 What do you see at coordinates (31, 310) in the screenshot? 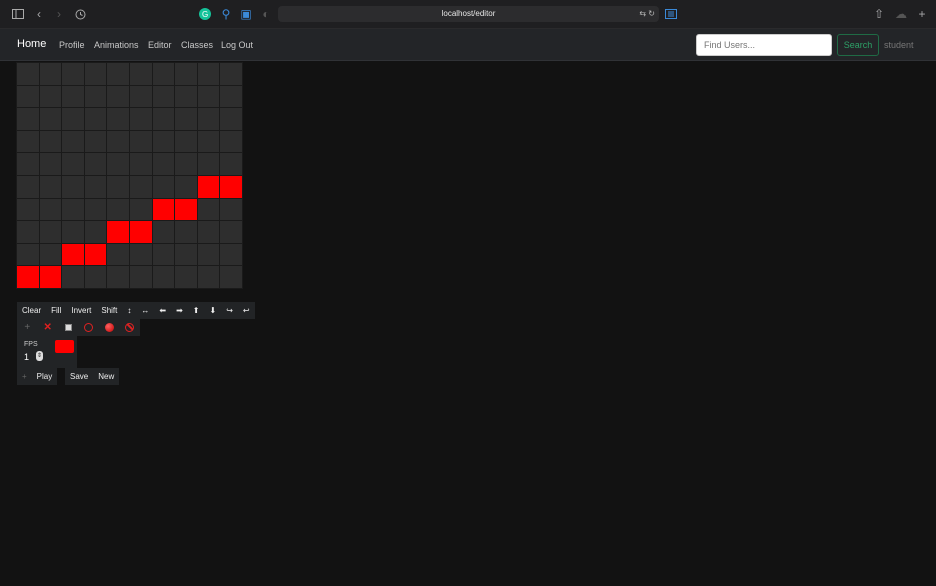
I see `clear-button: Clear` at bounding box center [31, 310].